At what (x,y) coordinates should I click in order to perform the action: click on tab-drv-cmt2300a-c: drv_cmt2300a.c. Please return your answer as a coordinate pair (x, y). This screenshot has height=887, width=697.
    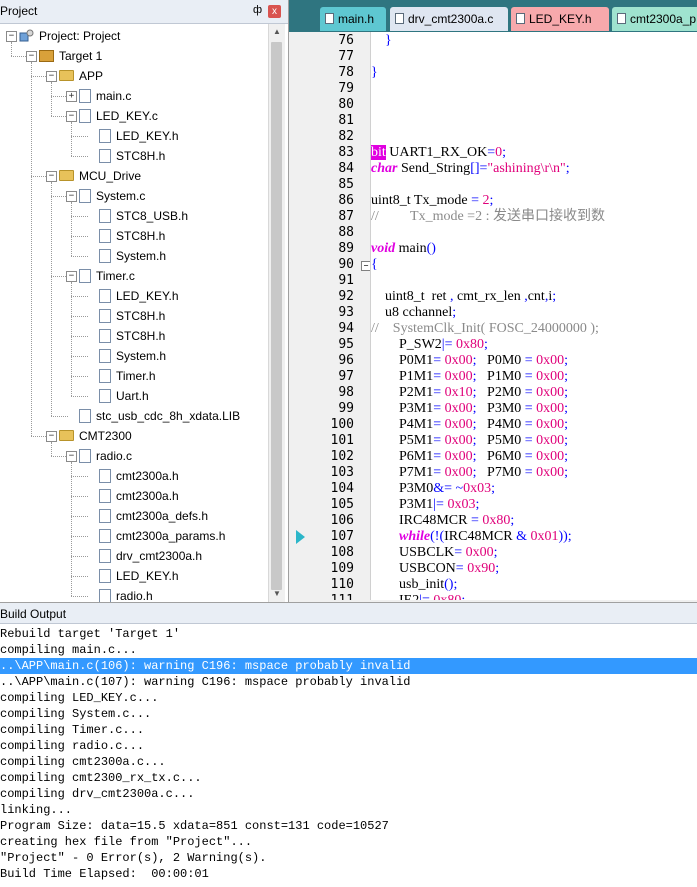
    Looking at the image, I should click on (449, 19).